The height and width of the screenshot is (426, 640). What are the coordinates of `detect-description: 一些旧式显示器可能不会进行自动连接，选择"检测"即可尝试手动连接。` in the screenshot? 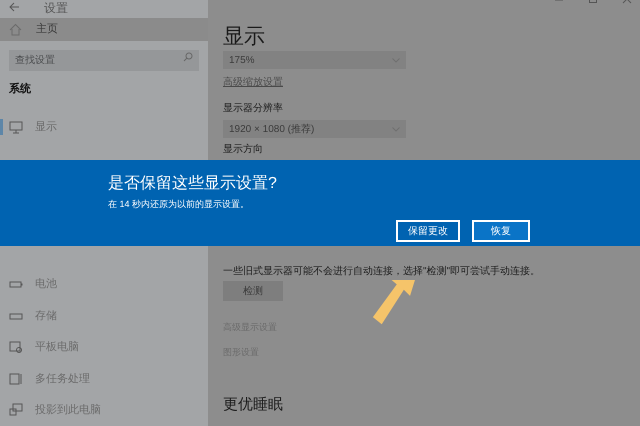 It's located at (381, 271).